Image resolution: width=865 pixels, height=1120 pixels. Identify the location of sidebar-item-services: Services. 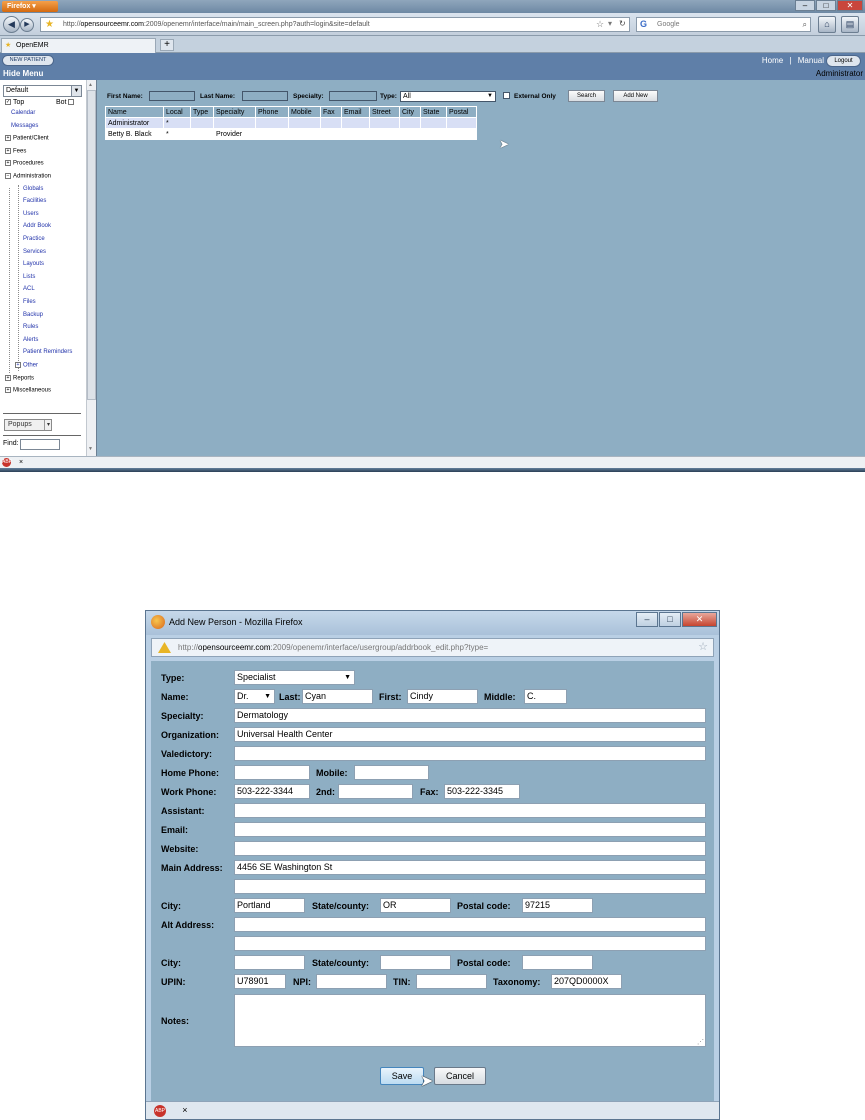
(34, 252).